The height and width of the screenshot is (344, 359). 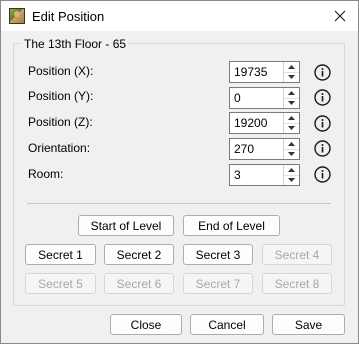 What do you see at coordinates (297, 254) in the screenshot?
I see `secret-4-button: Secret 4` at bounding box center [297, 254].